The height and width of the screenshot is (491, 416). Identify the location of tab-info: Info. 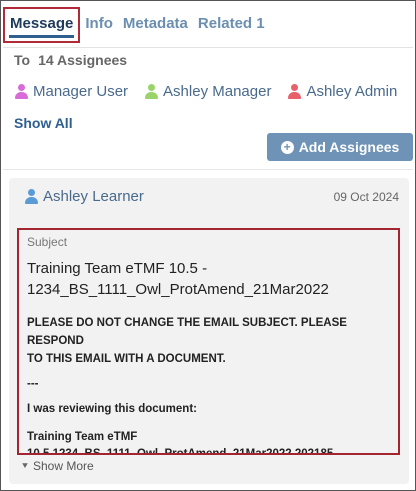
(99, 25).